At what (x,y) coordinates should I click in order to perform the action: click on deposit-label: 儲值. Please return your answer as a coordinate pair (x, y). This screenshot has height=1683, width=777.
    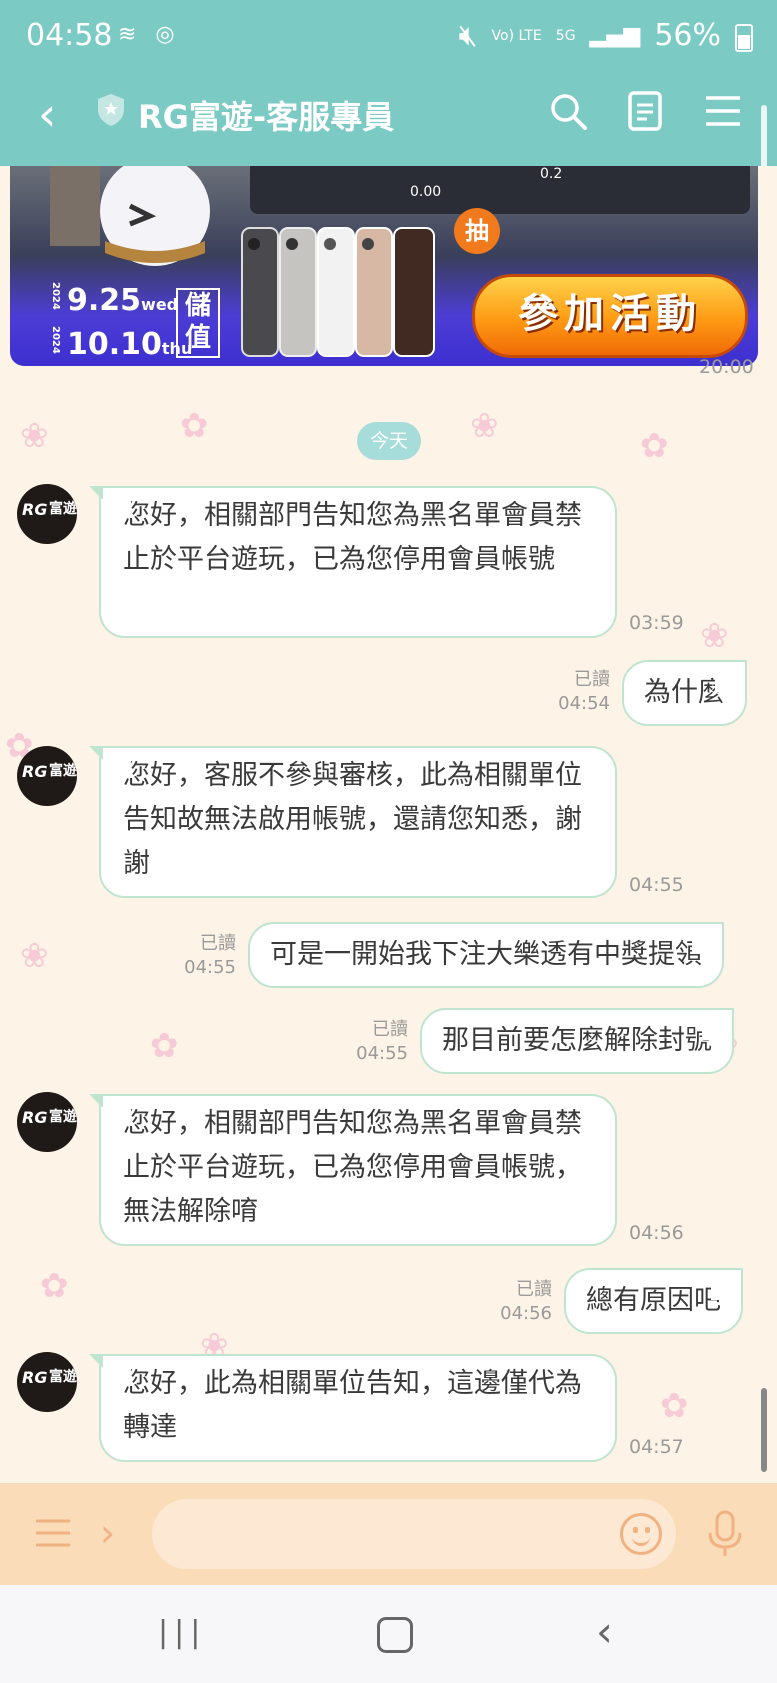
    Looking at the image, I should click on (198, 323).